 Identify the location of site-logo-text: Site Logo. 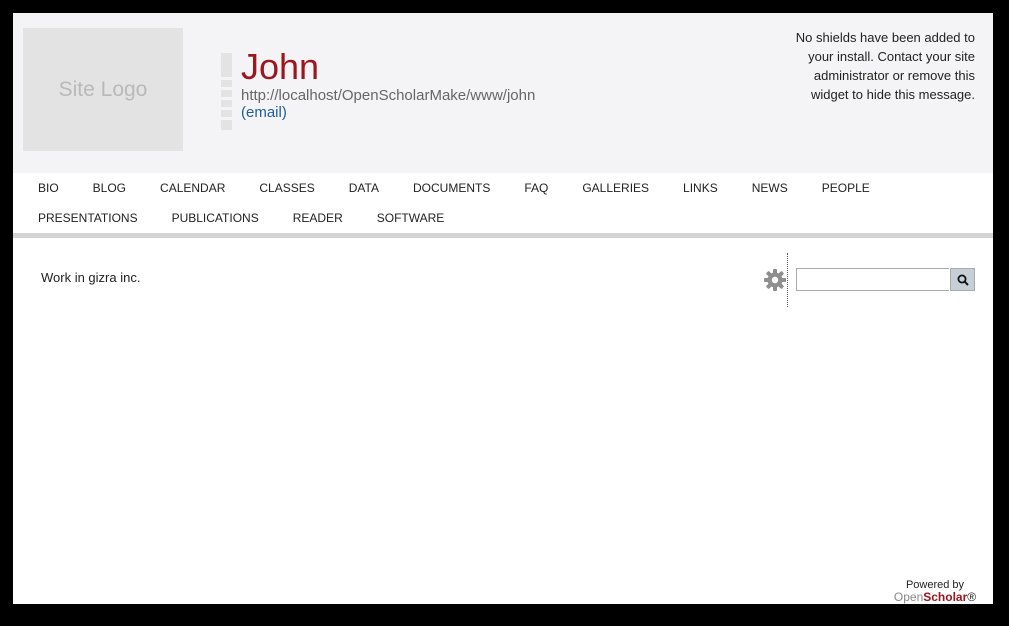
(103, 89).